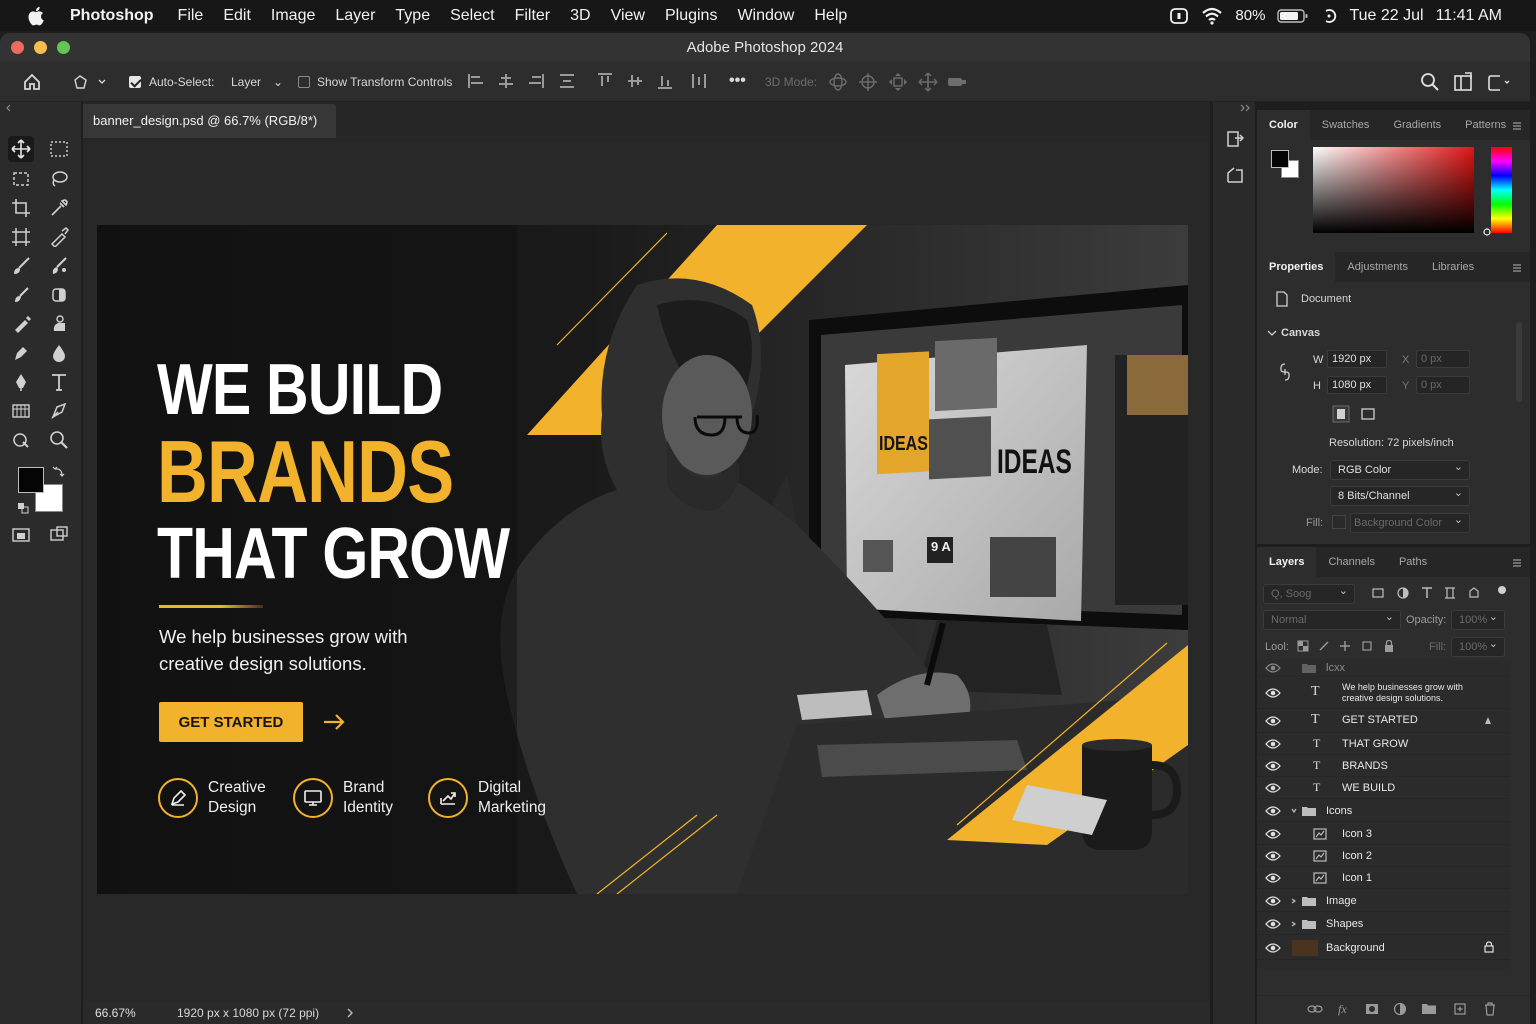 Image resolution: width=1536 pixels, height=1024 pixels. Describe the element at coordinates (957, 82) in the screenshot. I see `3d-scale-icon` at that location.